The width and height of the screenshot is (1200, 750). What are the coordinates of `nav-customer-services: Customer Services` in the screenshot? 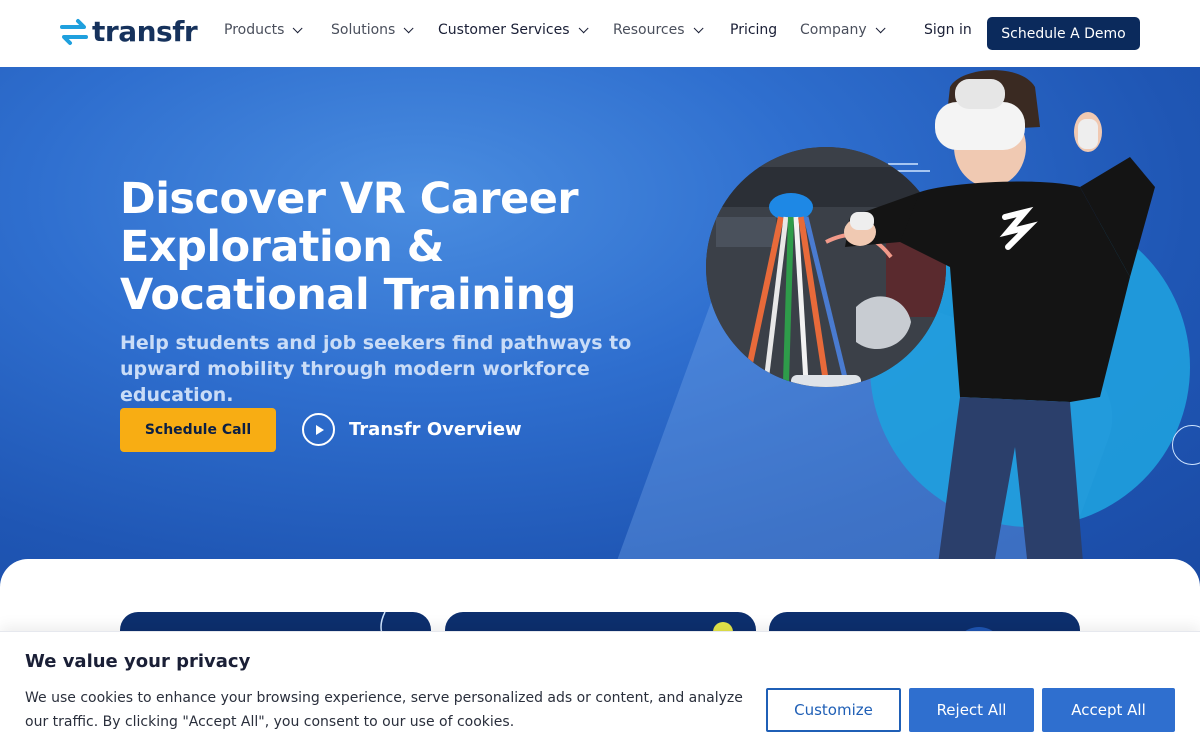 It's located at (513, 30).